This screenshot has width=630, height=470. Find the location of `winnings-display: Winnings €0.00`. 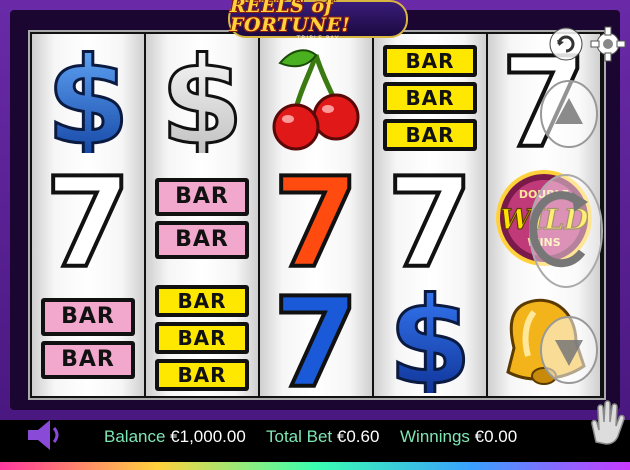

winnings-display: Winnings €0.00 is located at coordinates (458, 437).